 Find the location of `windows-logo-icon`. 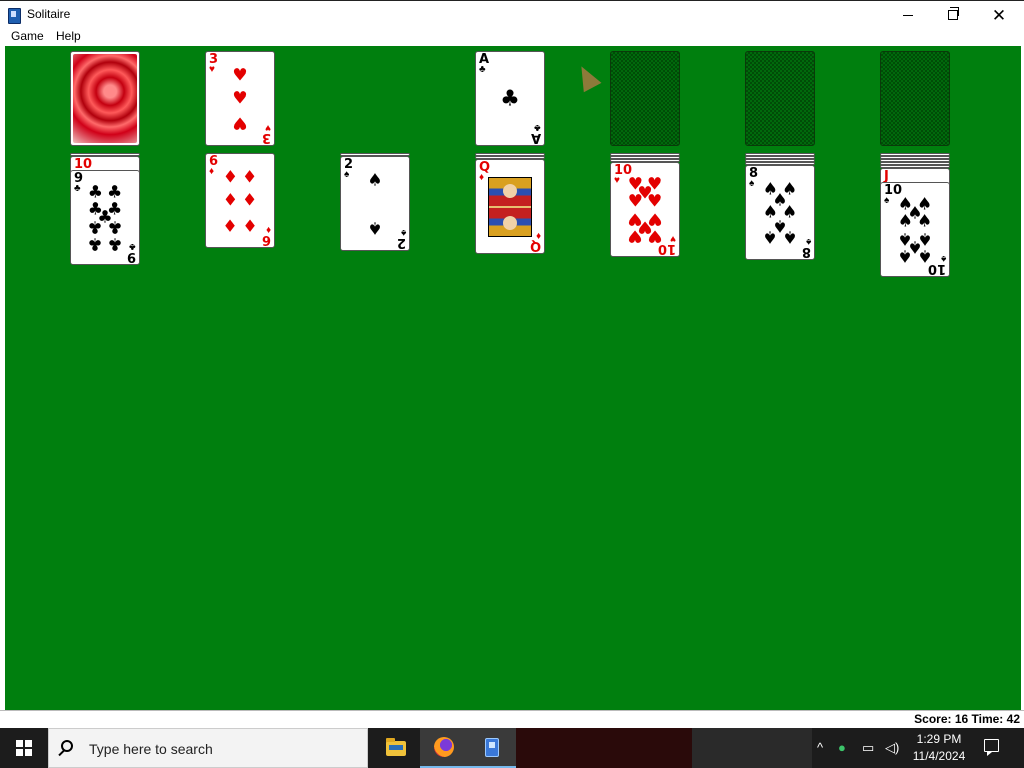

windows-logo-icon is located at coordinates (24, 748).